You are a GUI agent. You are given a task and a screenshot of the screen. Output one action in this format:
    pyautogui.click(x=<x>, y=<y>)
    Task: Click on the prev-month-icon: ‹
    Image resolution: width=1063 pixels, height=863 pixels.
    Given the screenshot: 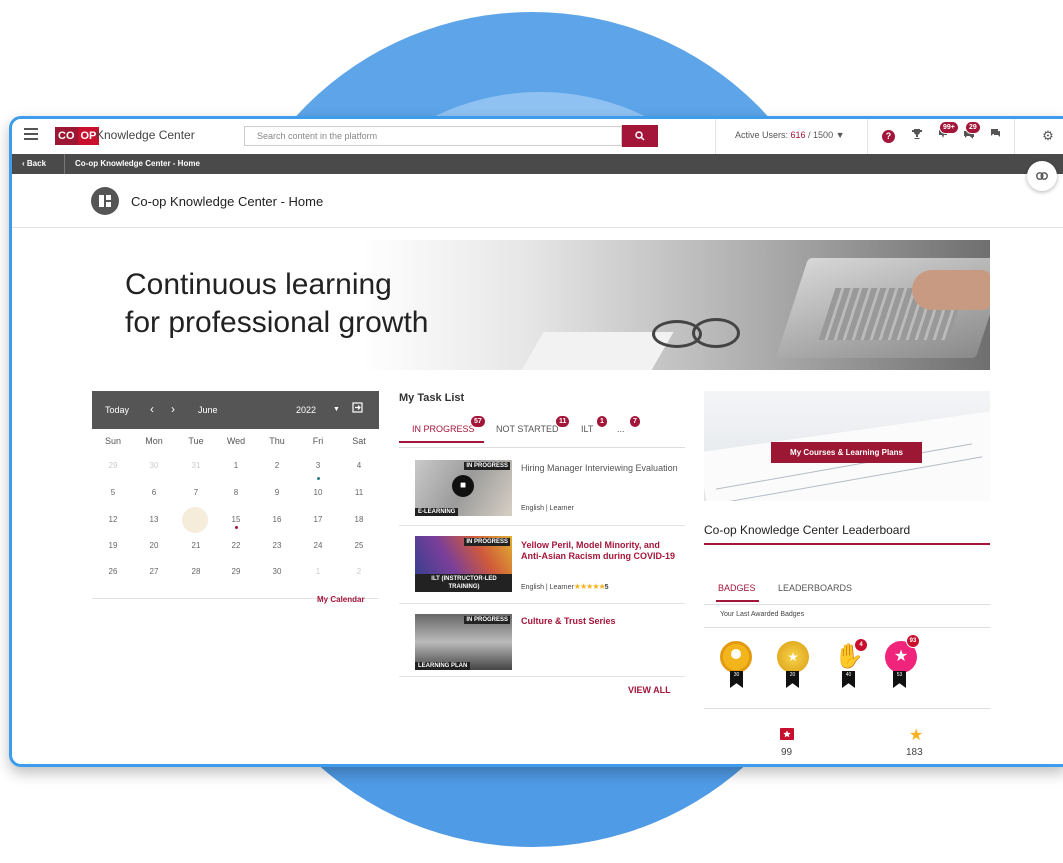 What is the action you would take?
    pyautogui.click(x=152, y=409)
    